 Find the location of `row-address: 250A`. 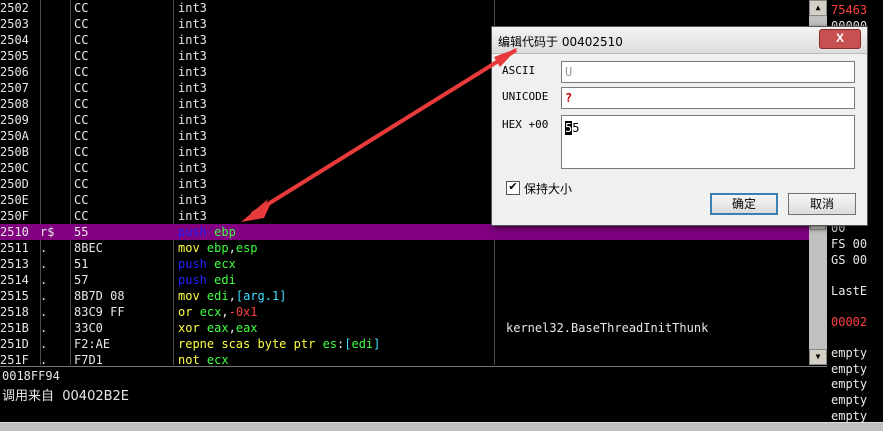

row-address: 250A is located at coordinates (14, 136).